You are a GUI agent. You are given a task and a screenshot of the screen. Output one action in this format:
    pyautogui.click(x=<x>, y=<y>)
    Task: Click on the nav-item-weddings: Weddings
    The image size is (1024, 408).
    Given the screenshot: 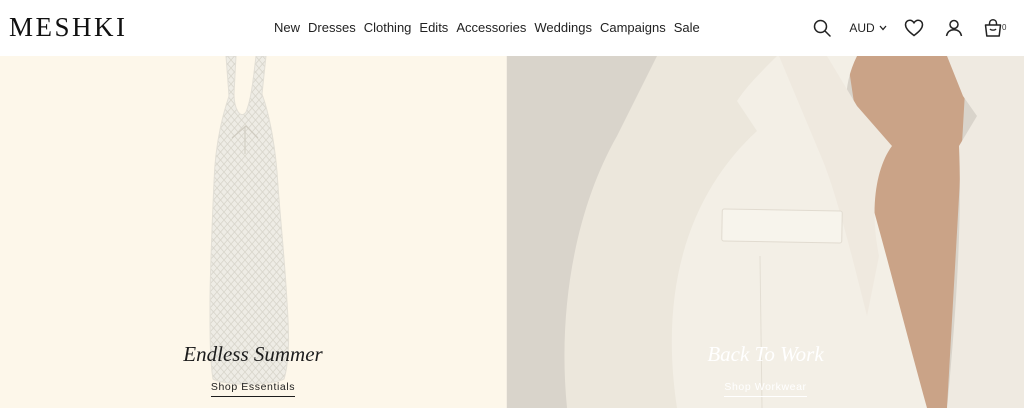 What is the action you would take?
    pyautogui.click(x=563, y=28)
    